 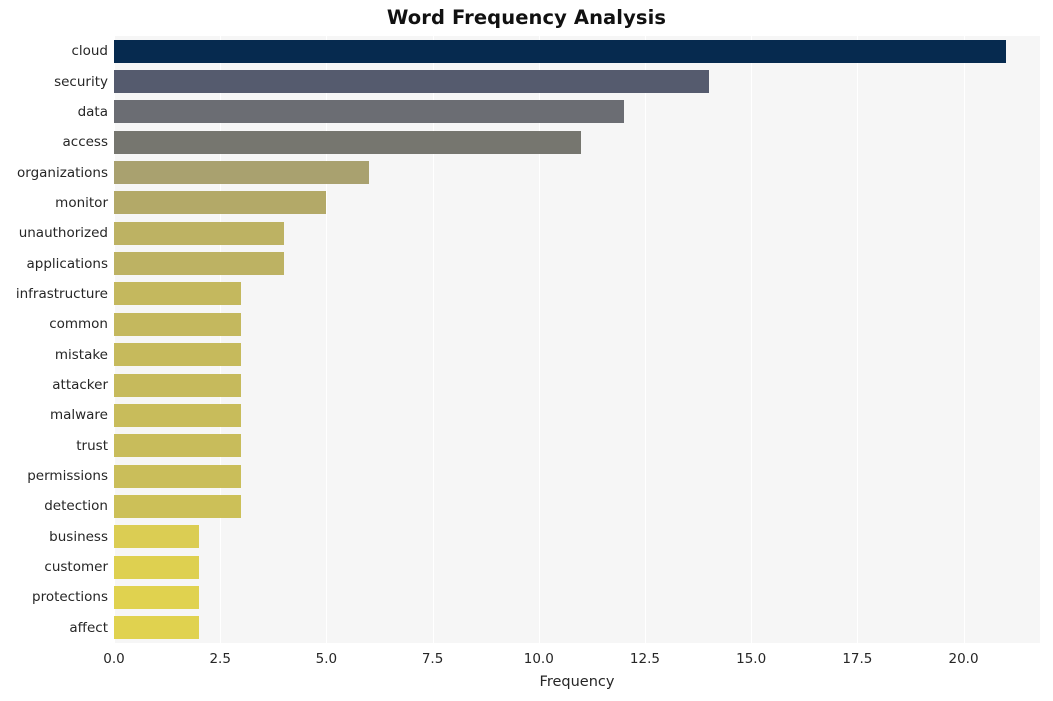 I want to click on x-axis-tick-label: 12.5, so click(x=644, y=659).